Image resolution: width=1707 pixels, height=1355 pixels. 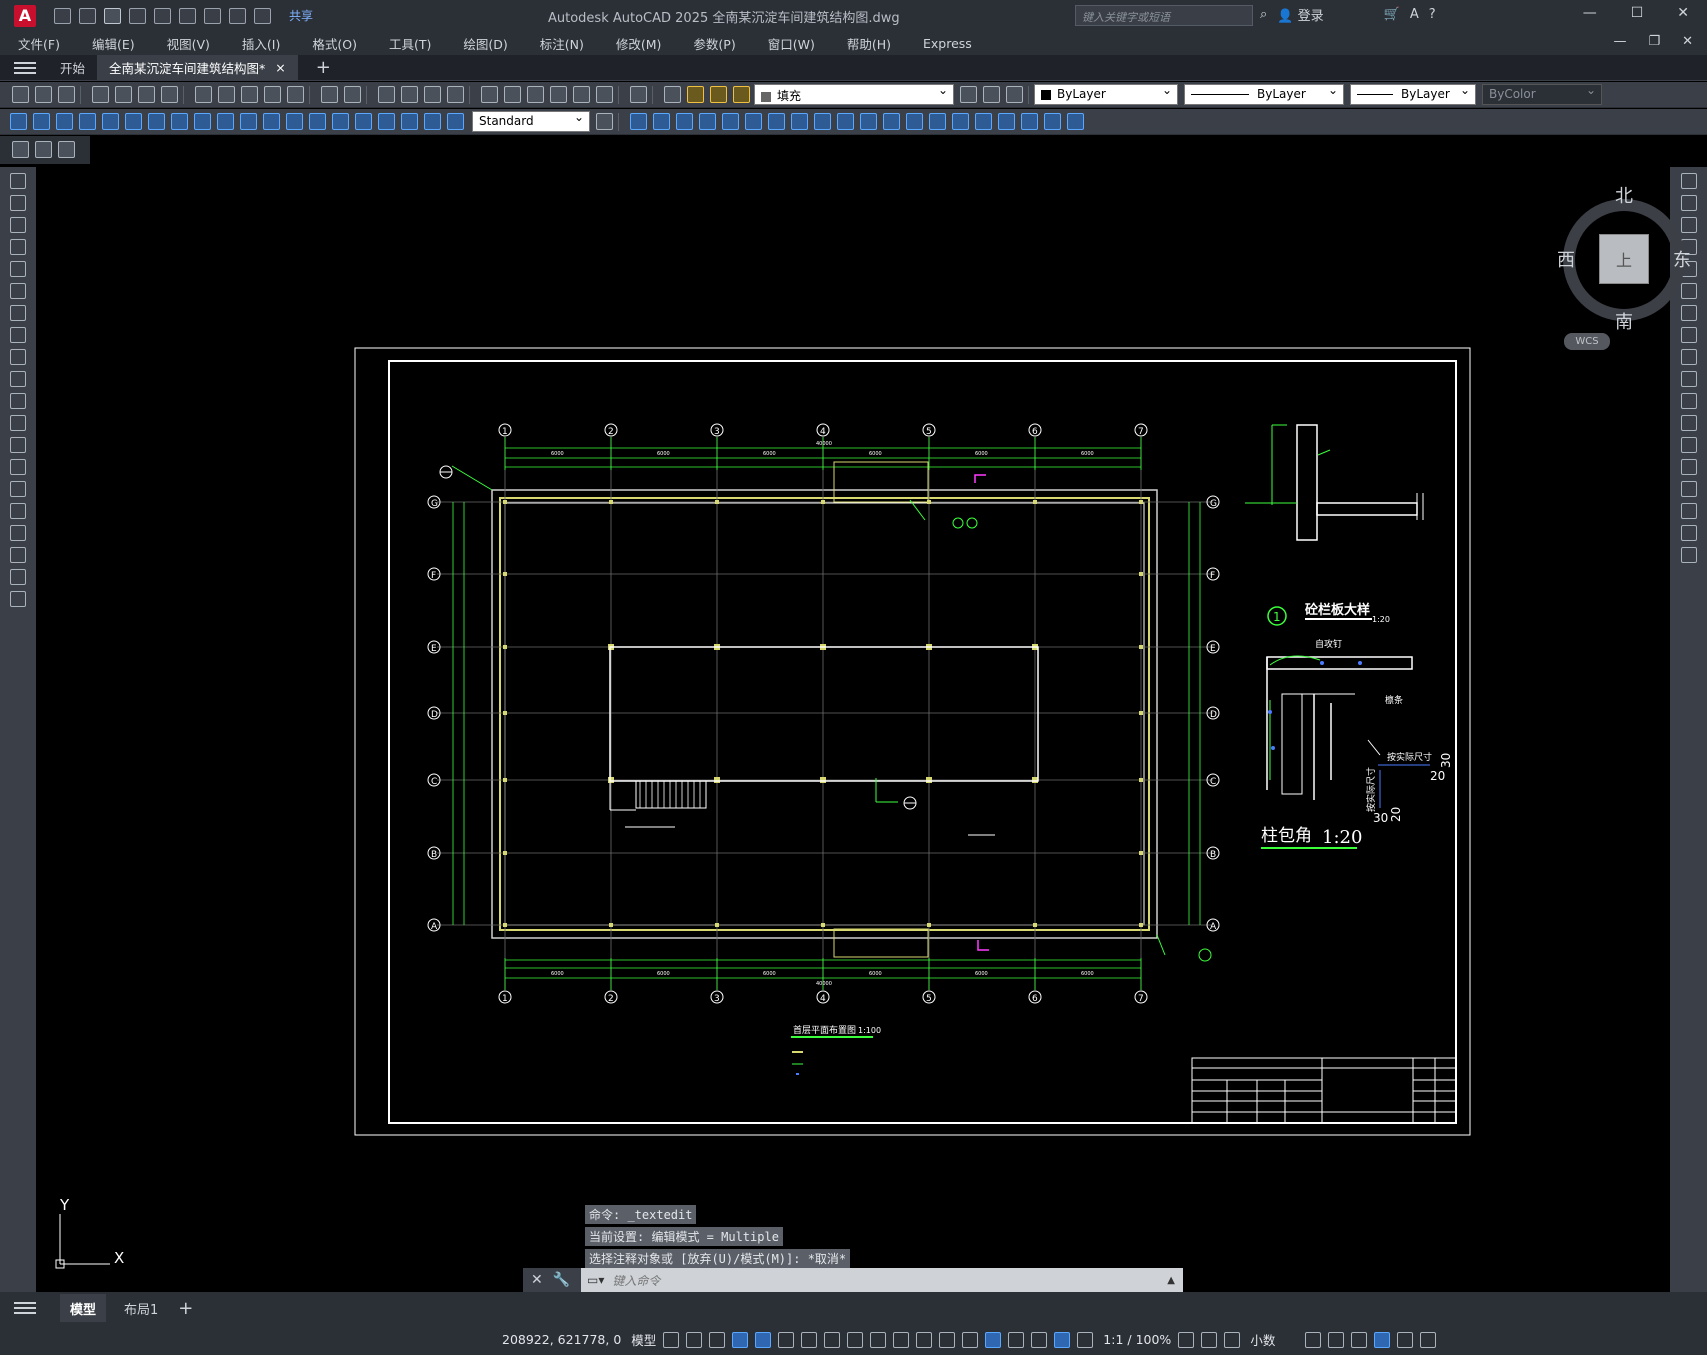 I want to click on dimension-space-icon, so click(x=271, y=121).